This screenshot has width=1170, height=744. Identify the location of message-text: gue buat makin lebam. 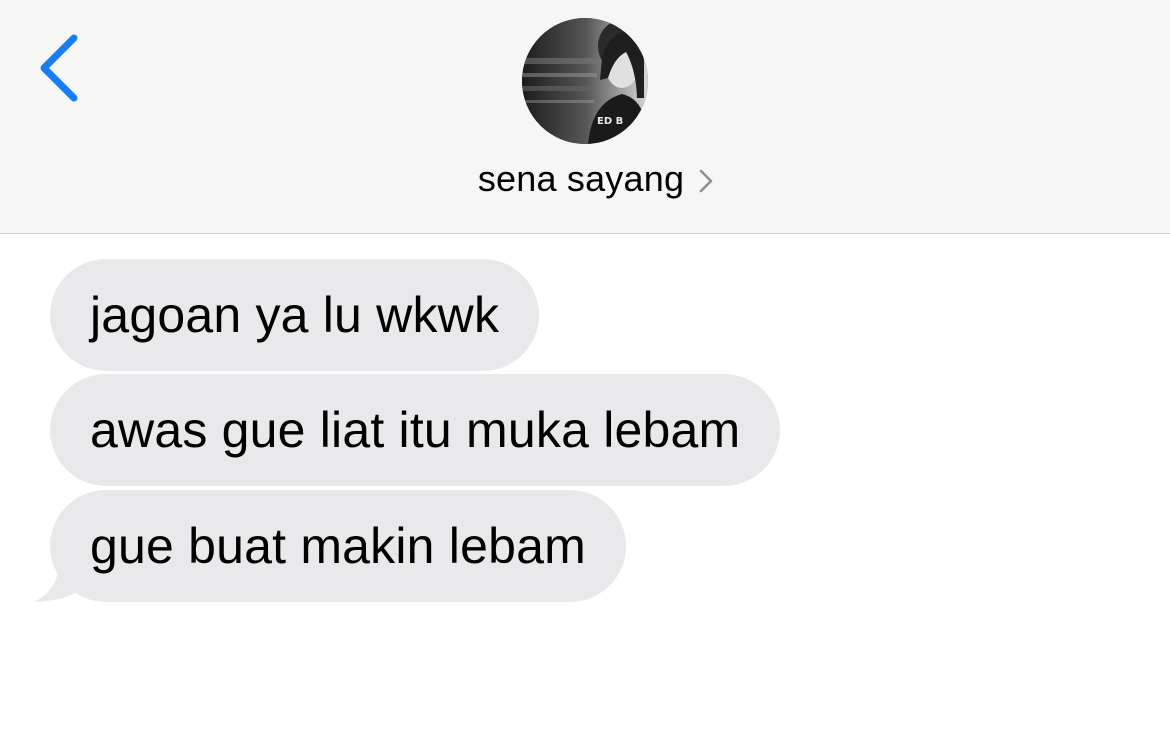
(338, 546).